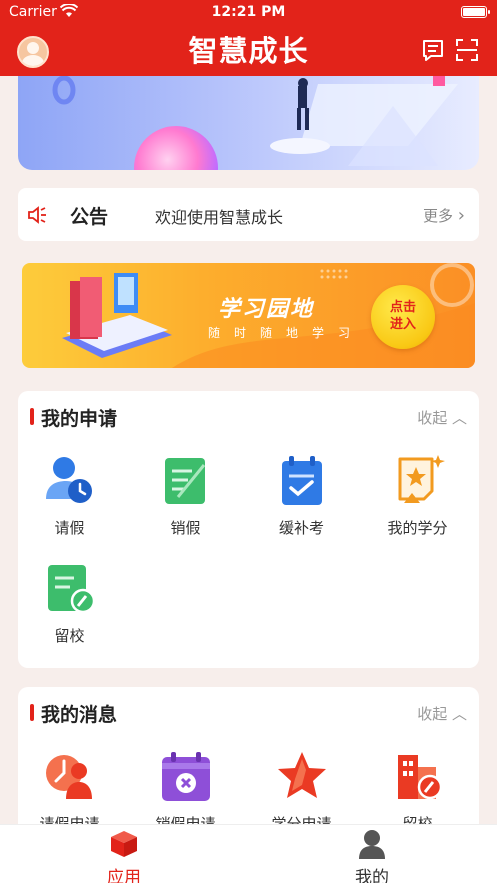 This screenshot has height=883, width=497. Describe the element at coordinates (89, 217) in the screenshot. I see `notice-label: 公告` at that location.